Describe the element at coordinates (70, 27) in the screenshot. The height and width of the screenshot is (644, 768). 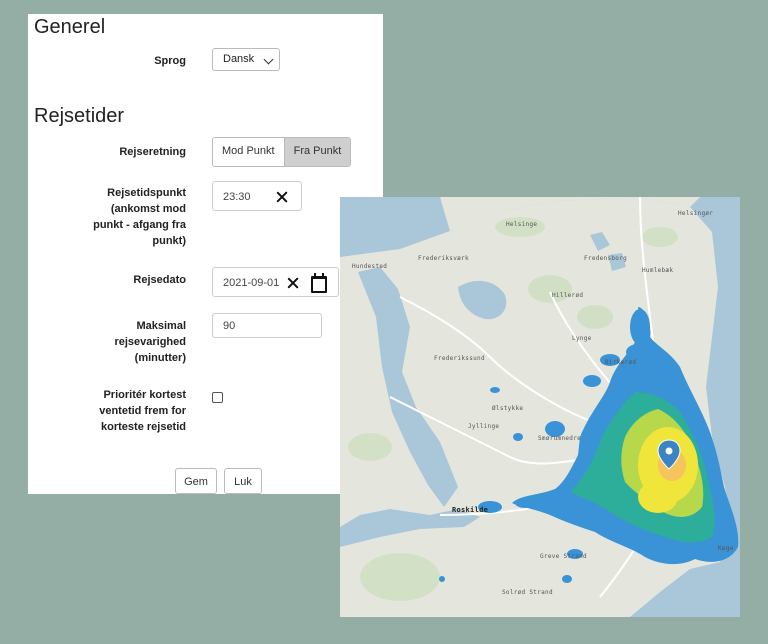
I see `section-title-general: Generel` at that location.